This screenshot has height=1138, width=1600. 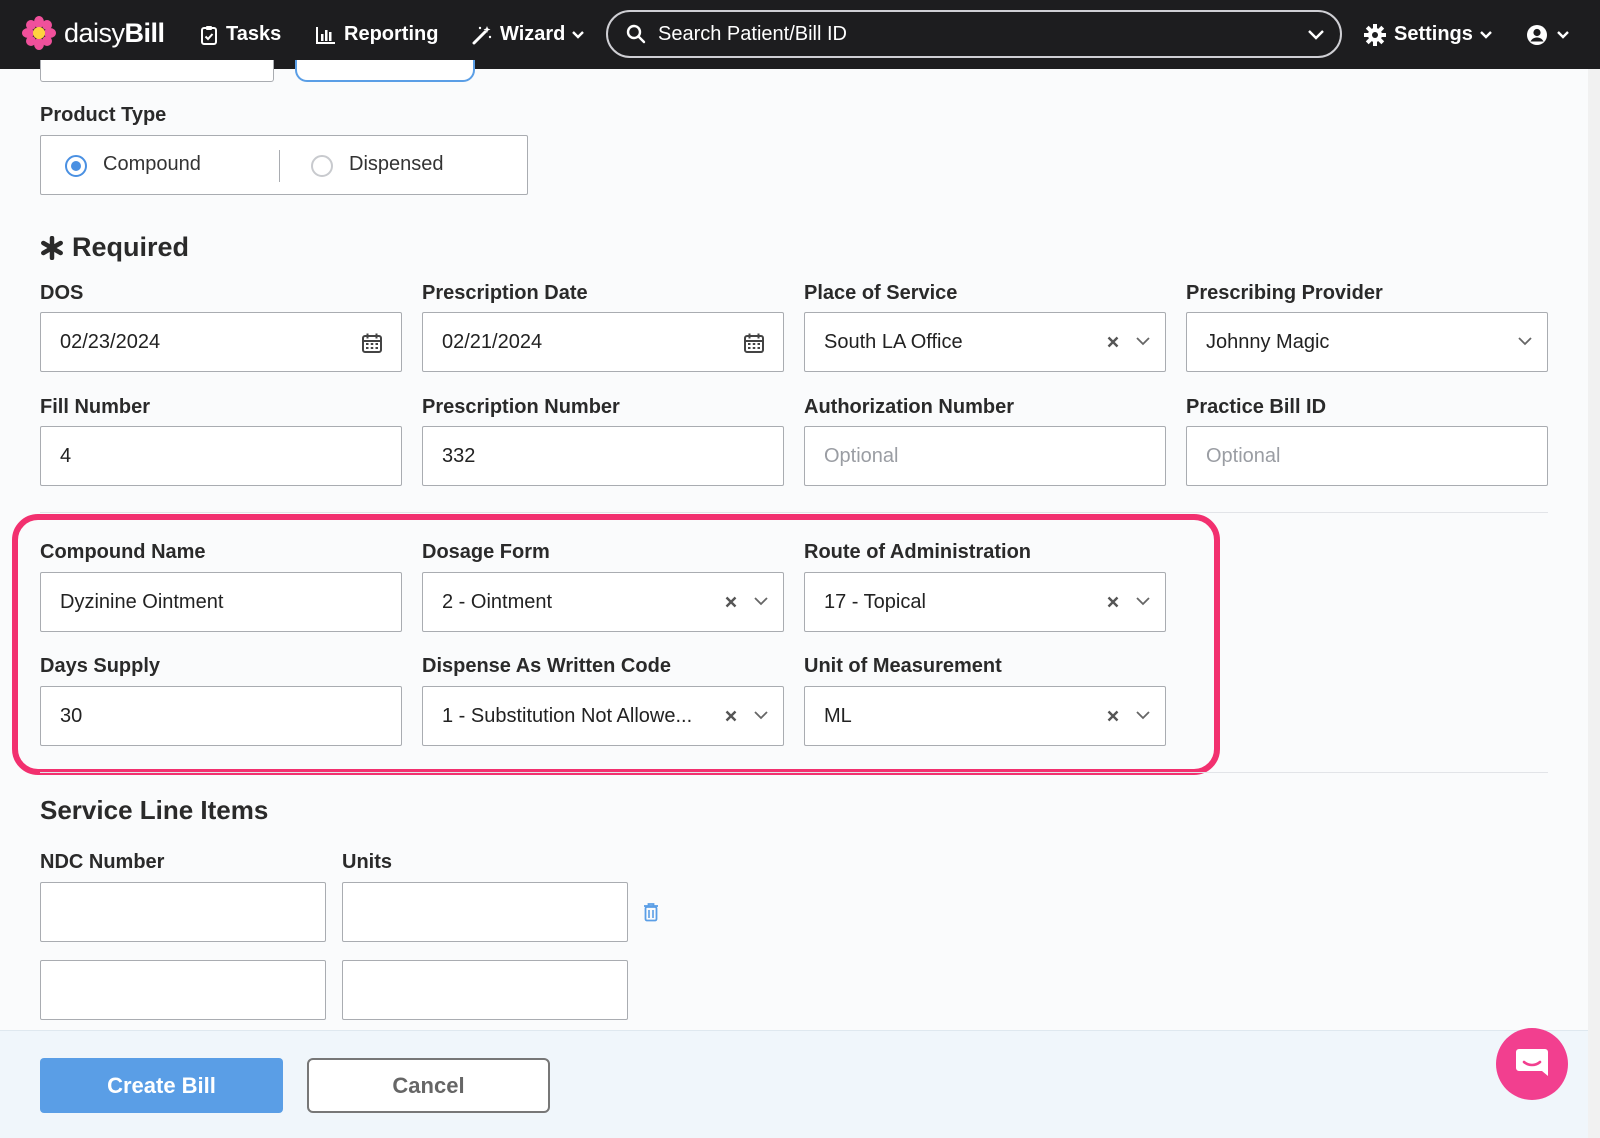 What do you see at coordinates (1367, 342) in the screenshot?
I see `prescribing-provider-select: Johnny Magic` at bounding box center [1367, 342].